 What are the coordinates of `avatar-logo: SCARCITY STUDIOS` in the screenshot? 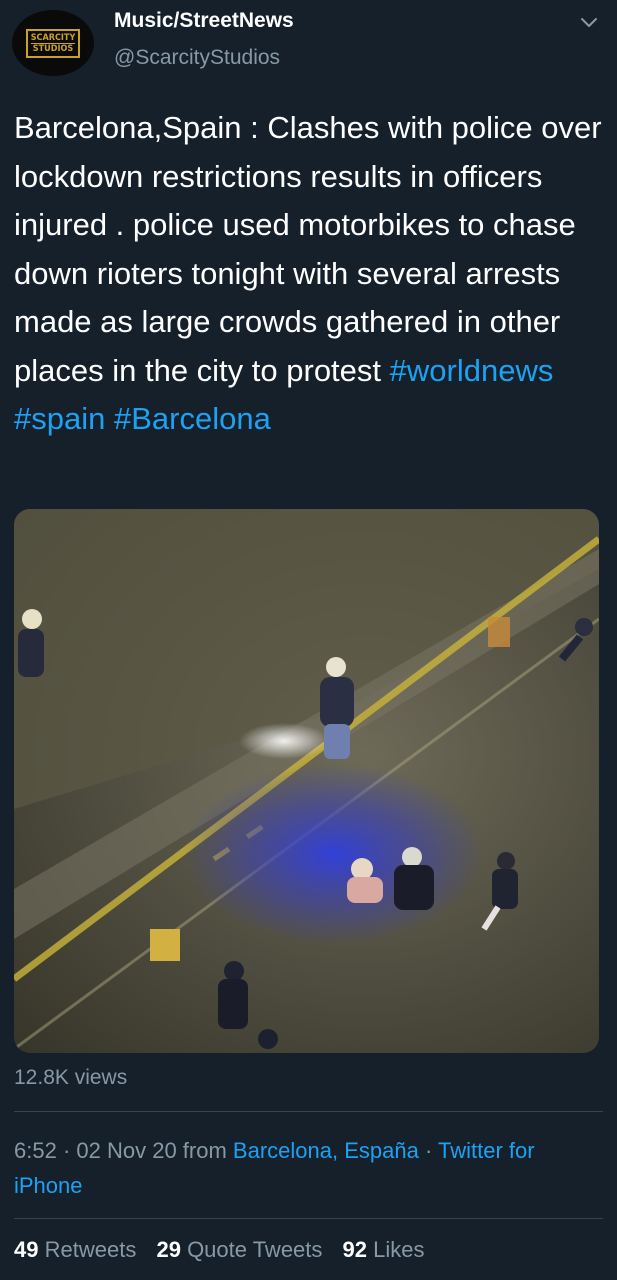 It's located at (53, 43).